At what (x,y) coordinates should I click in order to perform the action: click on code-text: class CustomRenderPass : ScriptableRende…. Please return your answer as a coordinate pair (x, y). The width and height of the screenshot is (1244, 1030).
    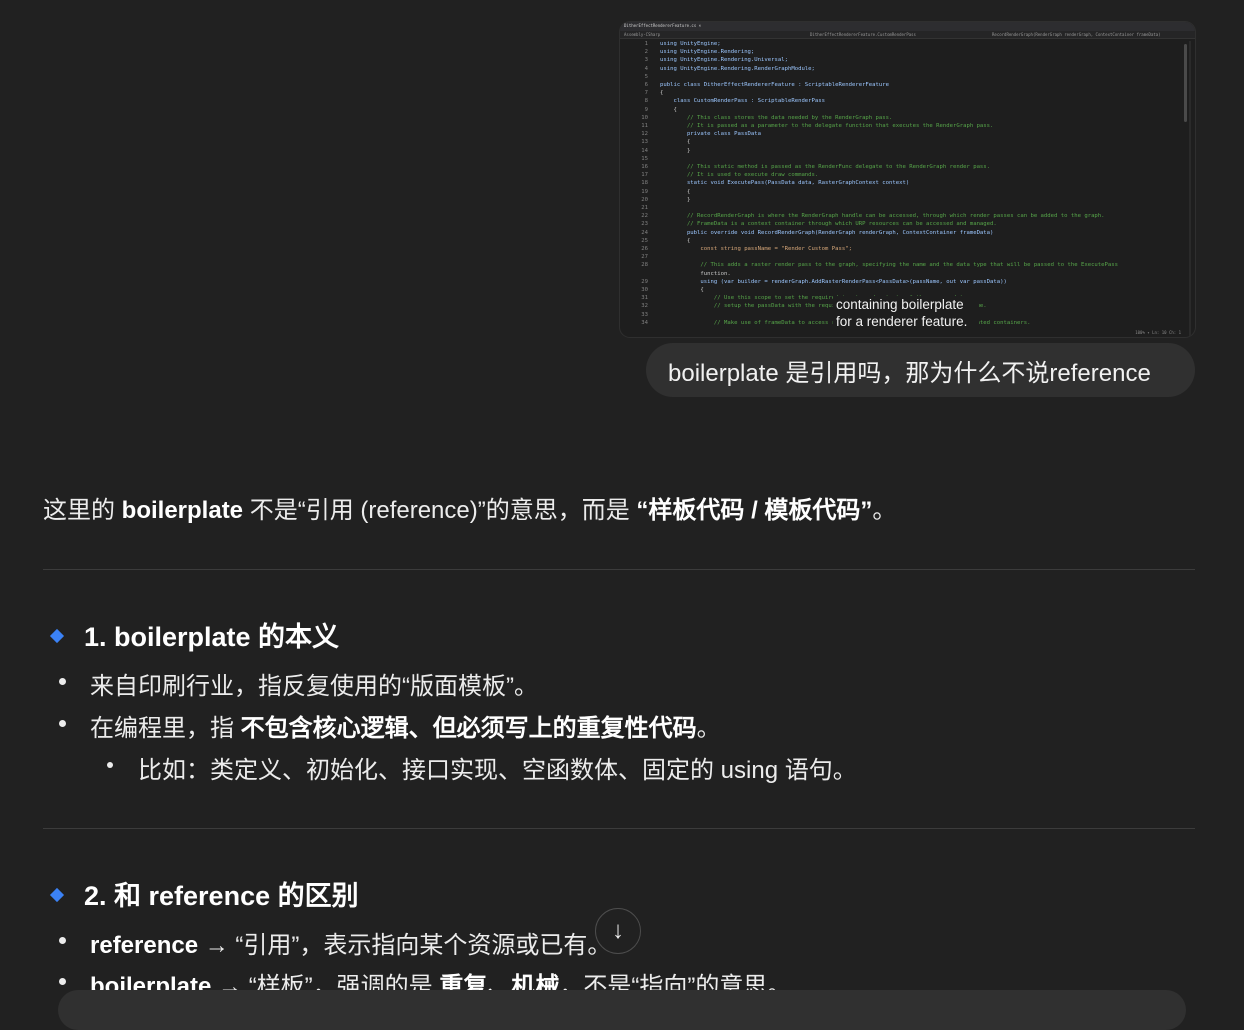
    Looking at the image, I should click on (743, 101).